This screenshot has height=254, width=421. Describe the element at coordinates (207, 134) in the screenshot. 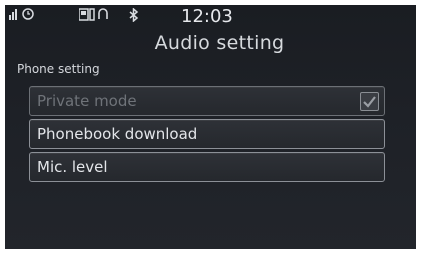

I see `phonebook-download-item: Phonebook download` at that location.